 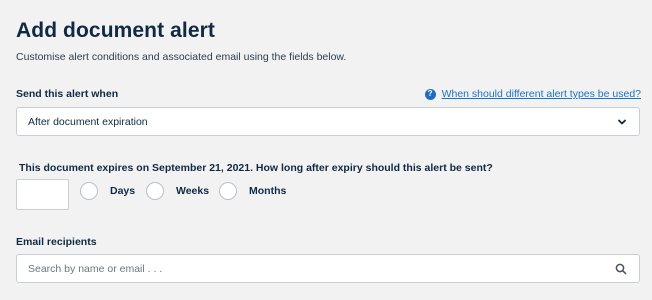 I want to click on radio-months: Months, so click(x=252, y=191).